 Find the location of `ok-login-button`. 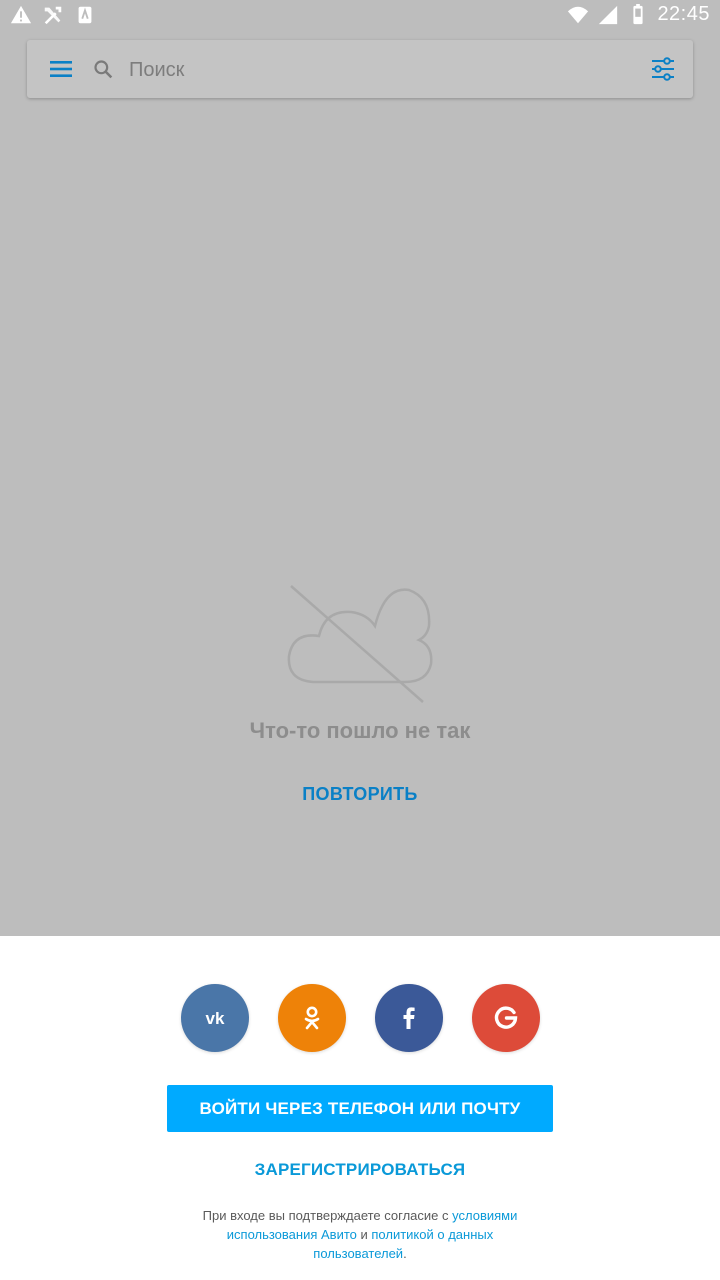

ok-login-button is located at coordinates (311, 1018).